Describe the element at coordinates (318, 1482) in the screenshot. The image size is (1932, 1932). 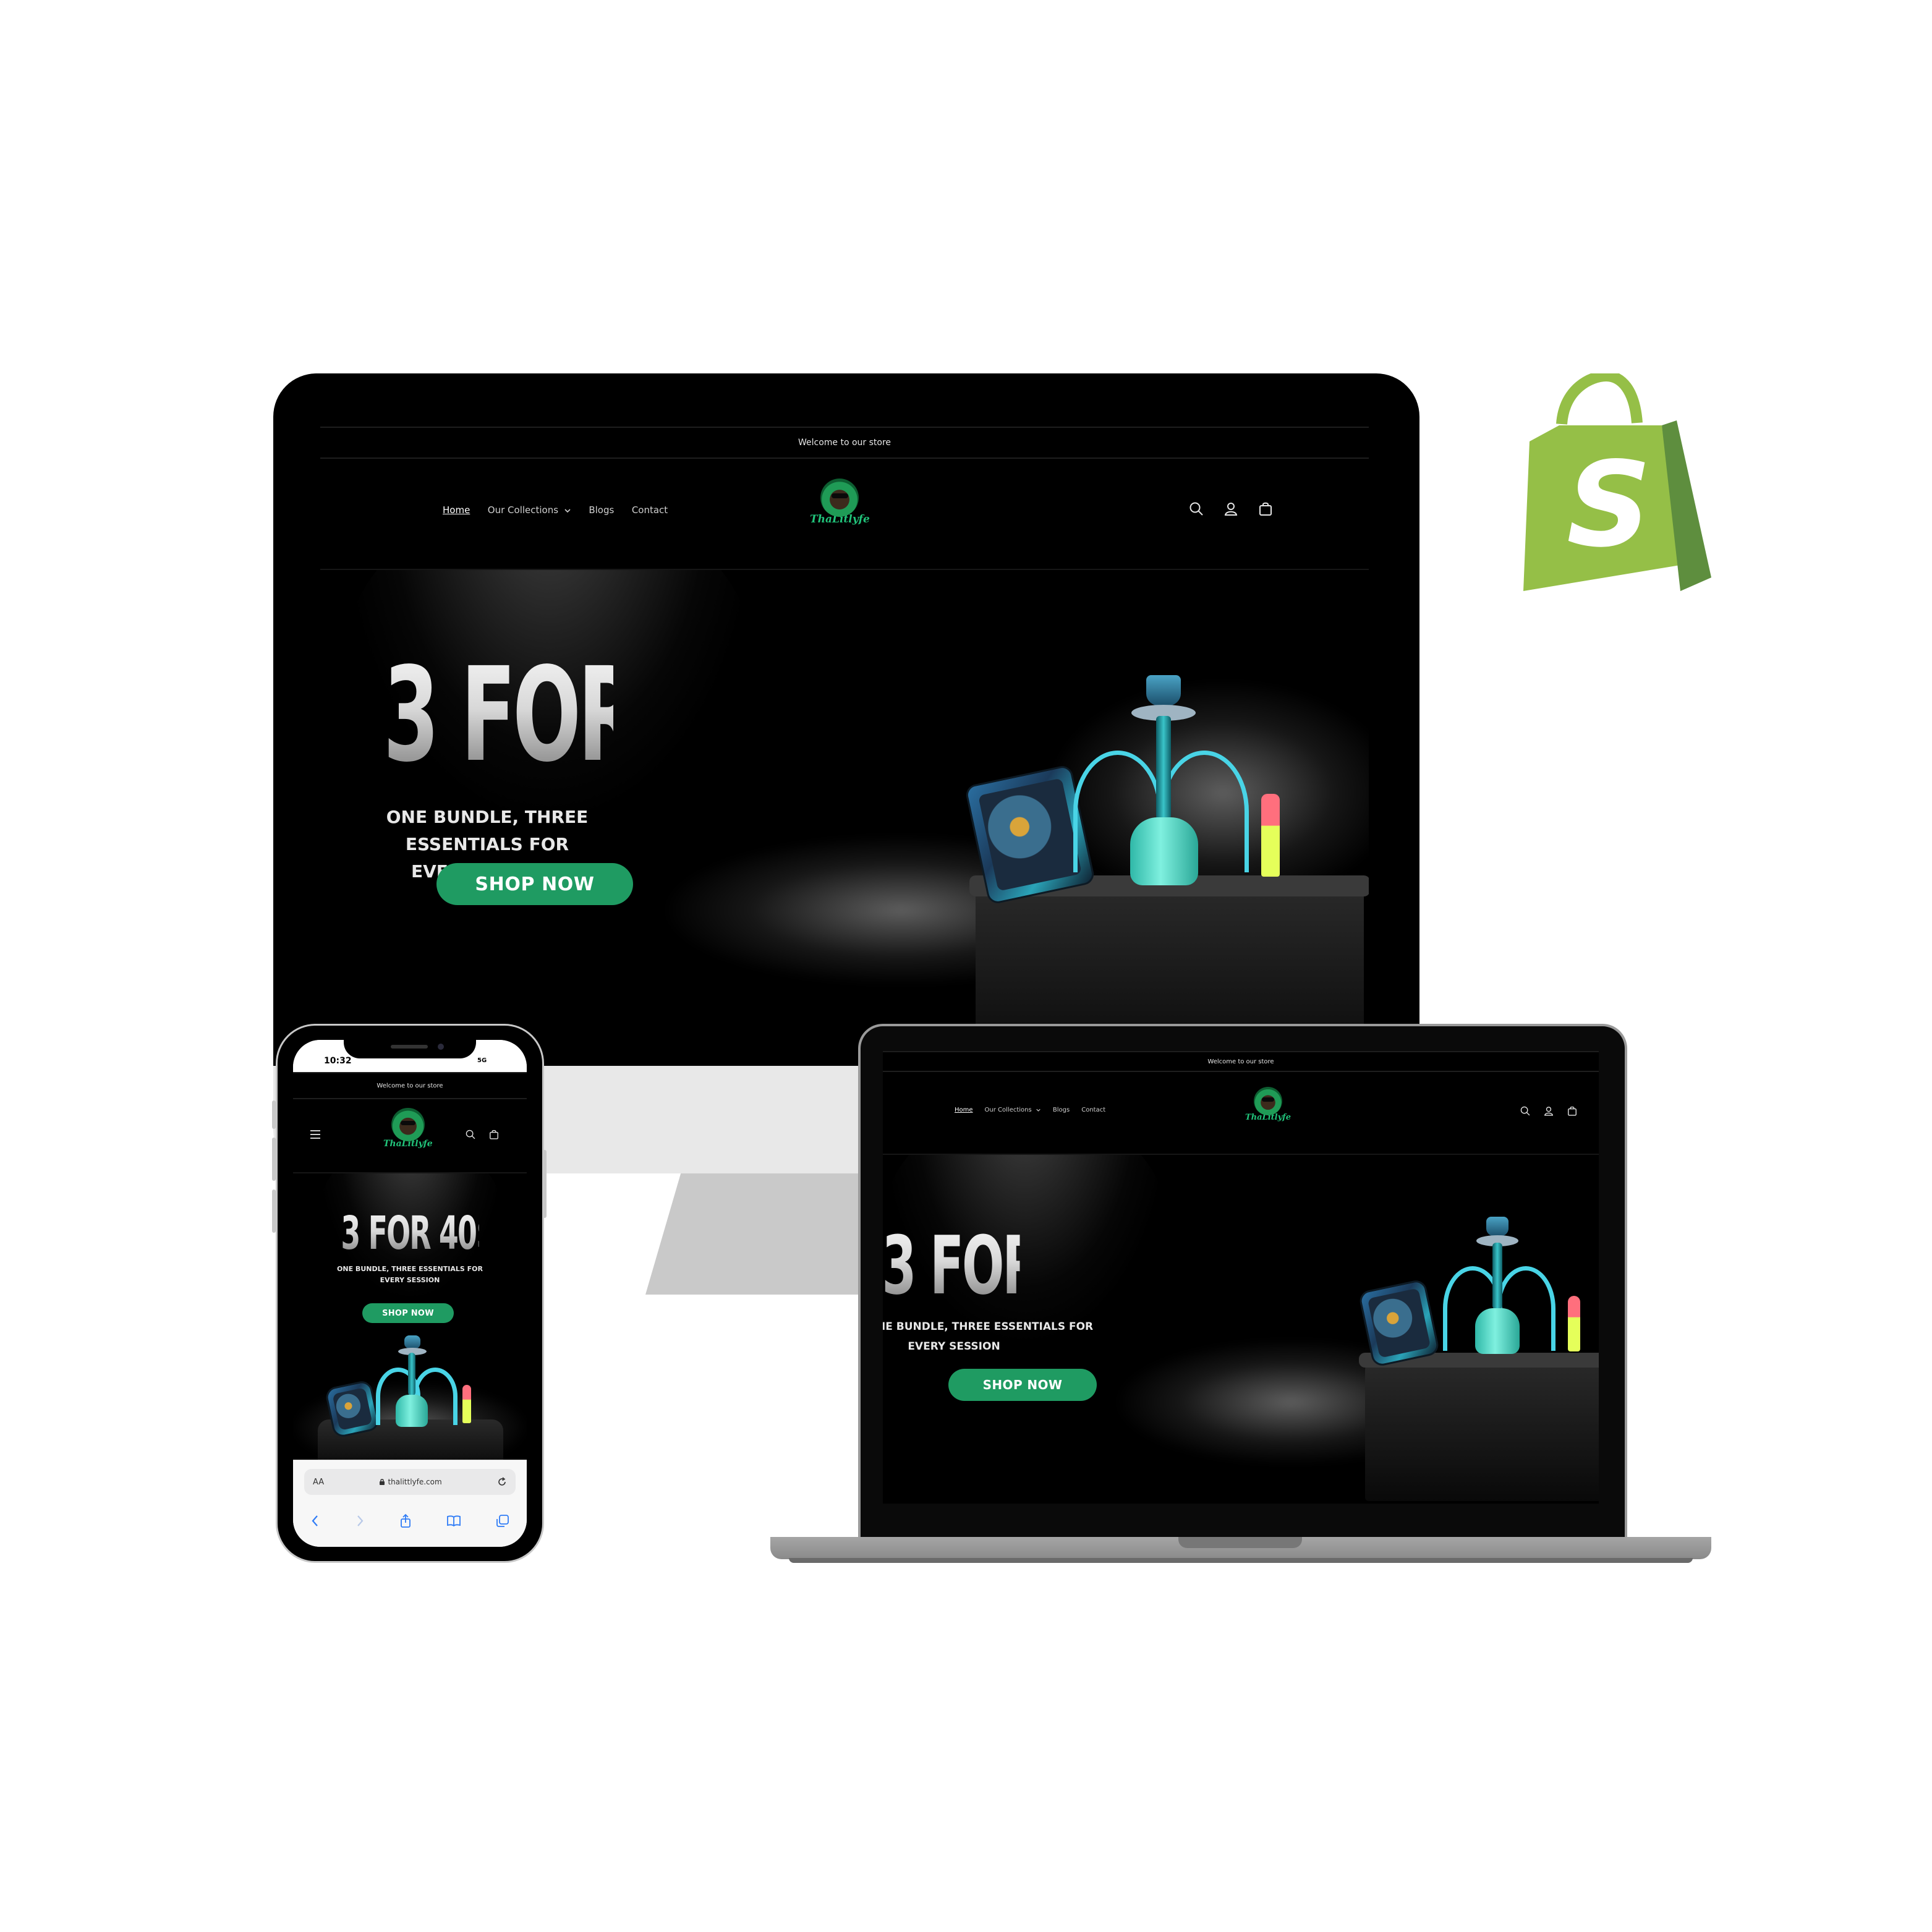
I see `text-size-button: AA` at that location.